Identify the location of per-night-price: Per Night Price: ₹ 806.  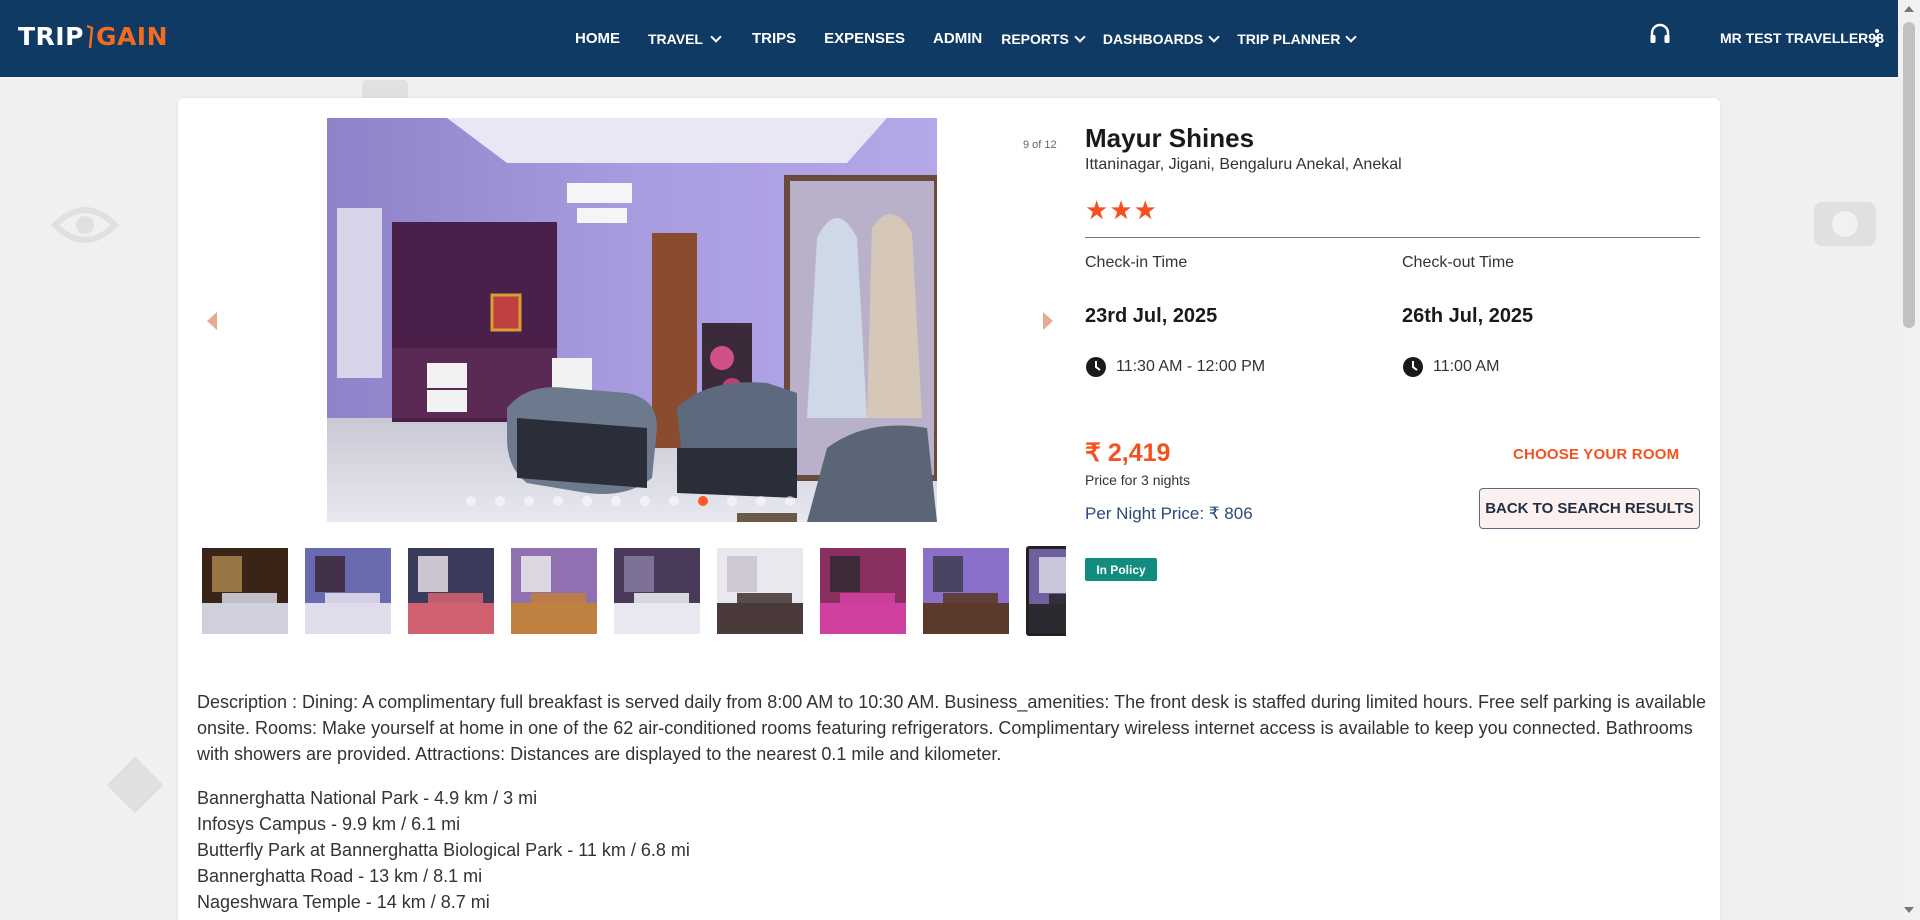
(1169, 513).